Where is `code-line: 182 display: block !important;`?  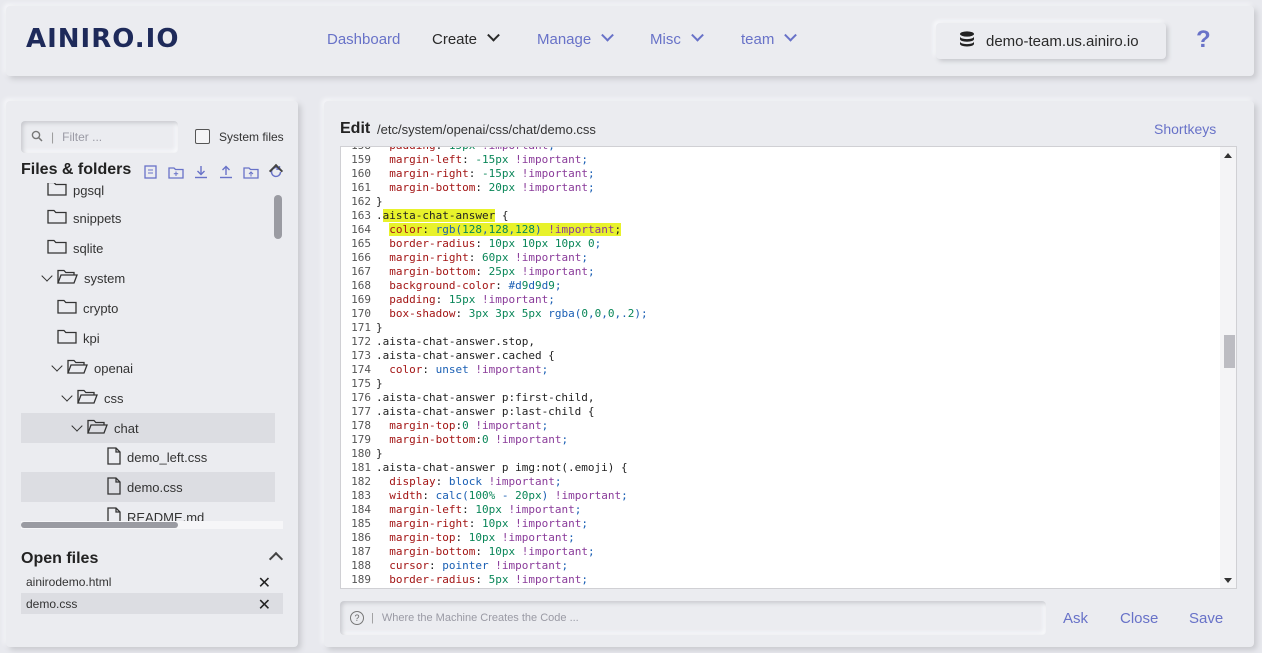 code-line: 182 display: block !important; is located at coordinates (494, 482).